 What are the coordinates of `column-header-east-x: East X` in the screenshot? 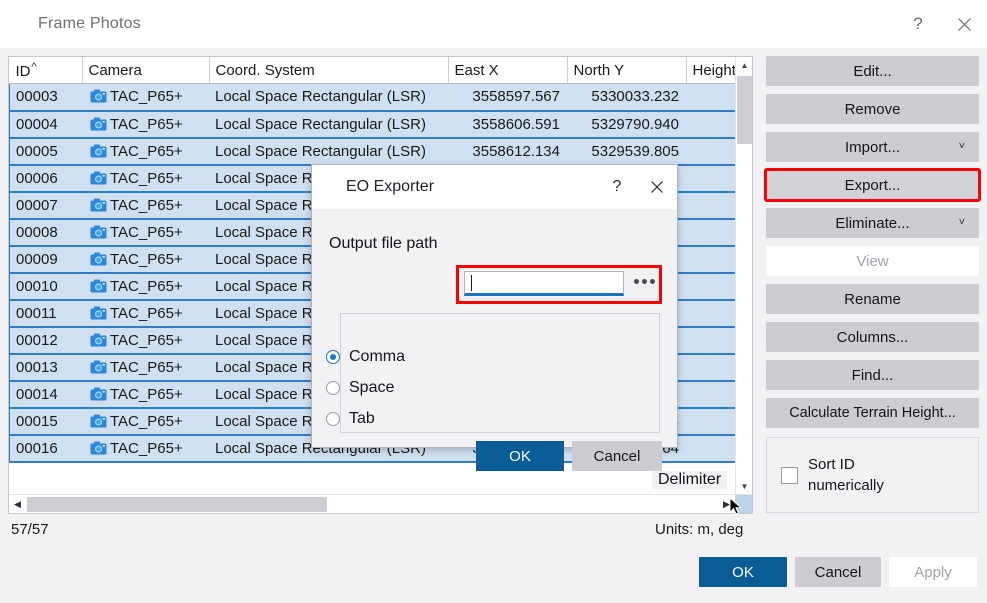 It's located at (508, 70).